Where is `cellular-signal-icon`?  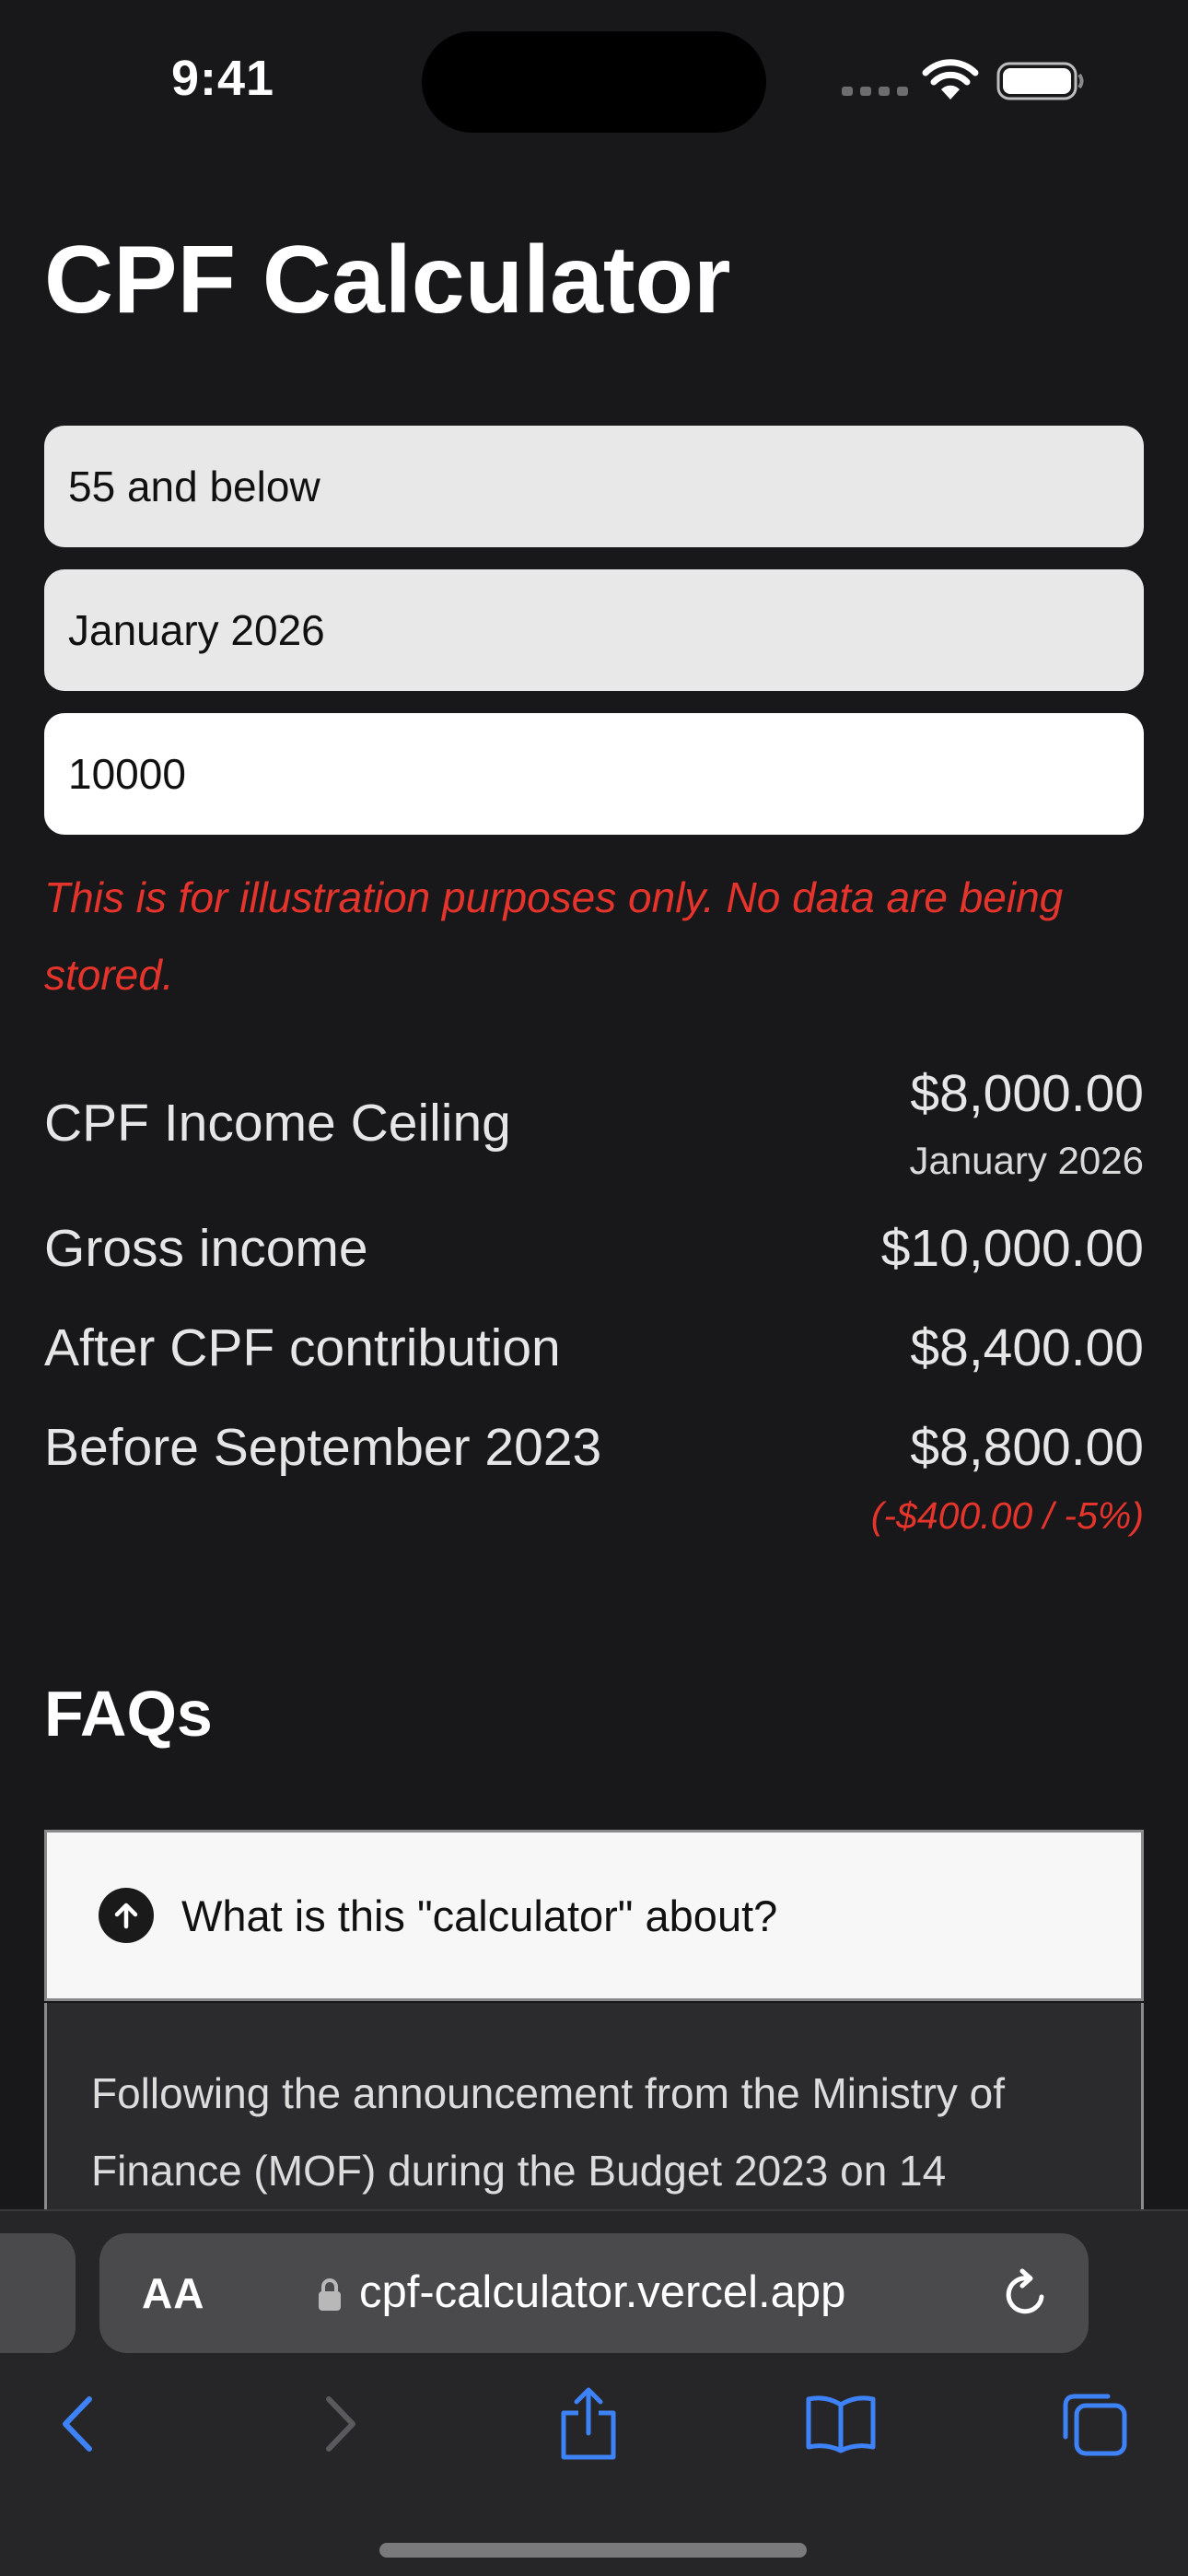 cellular-signal-icon is located at coordinates (875, 91).